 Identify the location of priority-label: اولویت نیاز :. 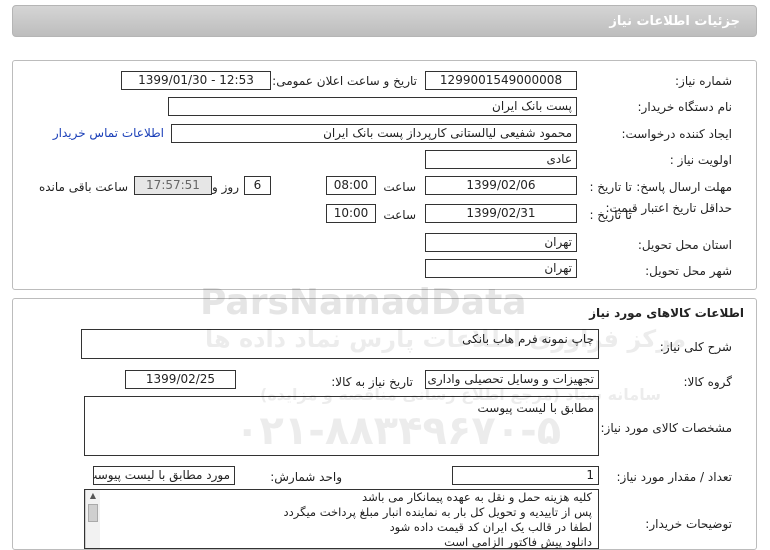
(700, 160).